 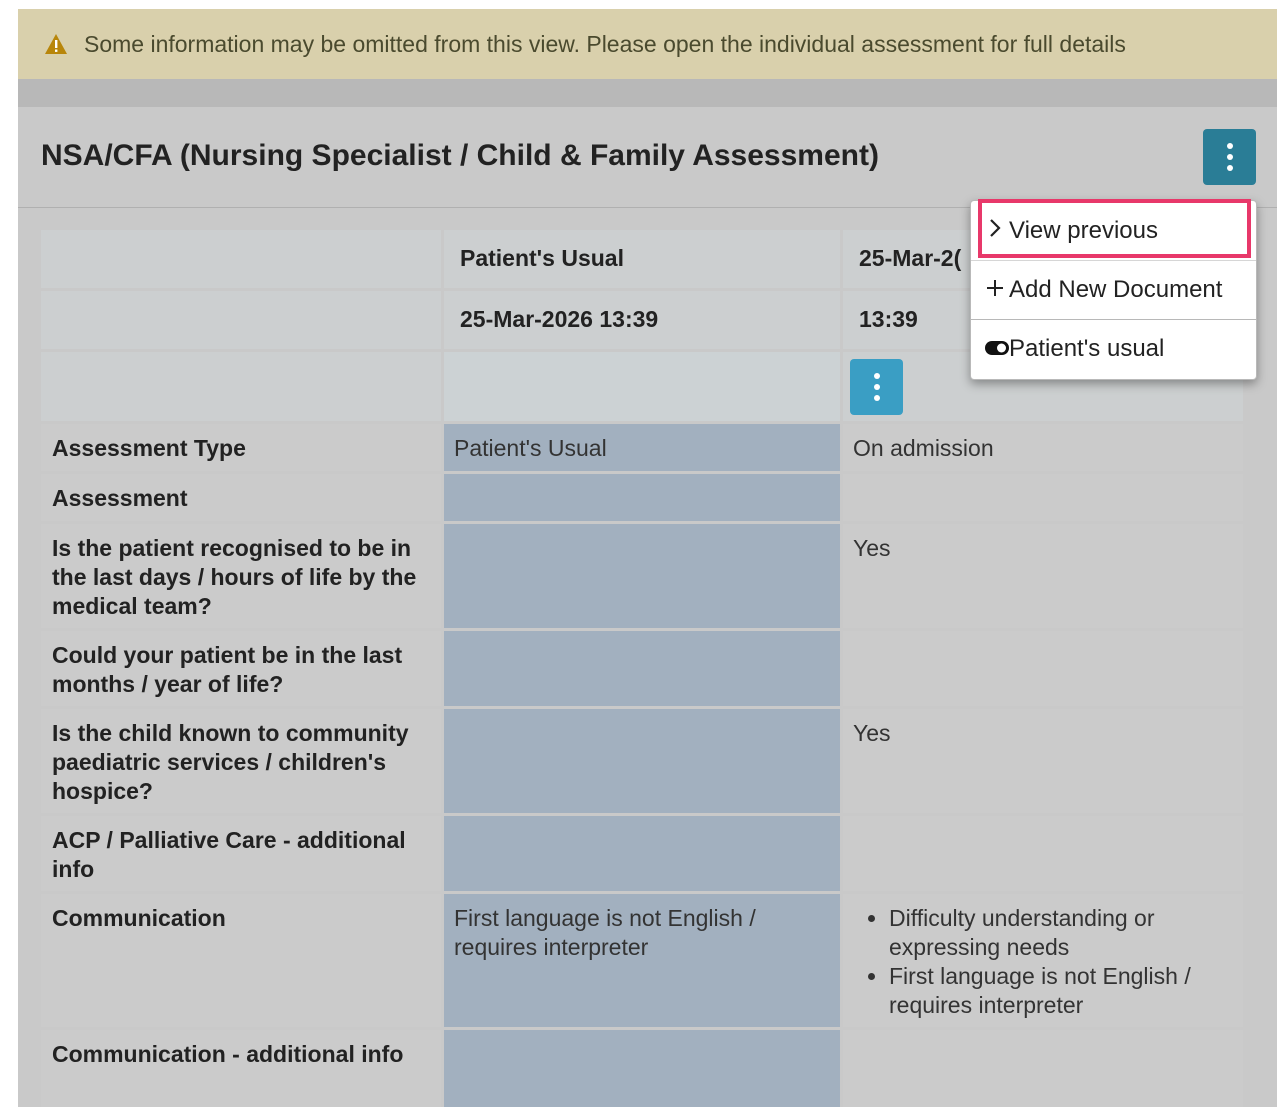 What do you see at coordinates (241, 853) in the screenshot?
I see `row-label: ACP / Palliative Care - additional info` at bounding box center [241, 853].